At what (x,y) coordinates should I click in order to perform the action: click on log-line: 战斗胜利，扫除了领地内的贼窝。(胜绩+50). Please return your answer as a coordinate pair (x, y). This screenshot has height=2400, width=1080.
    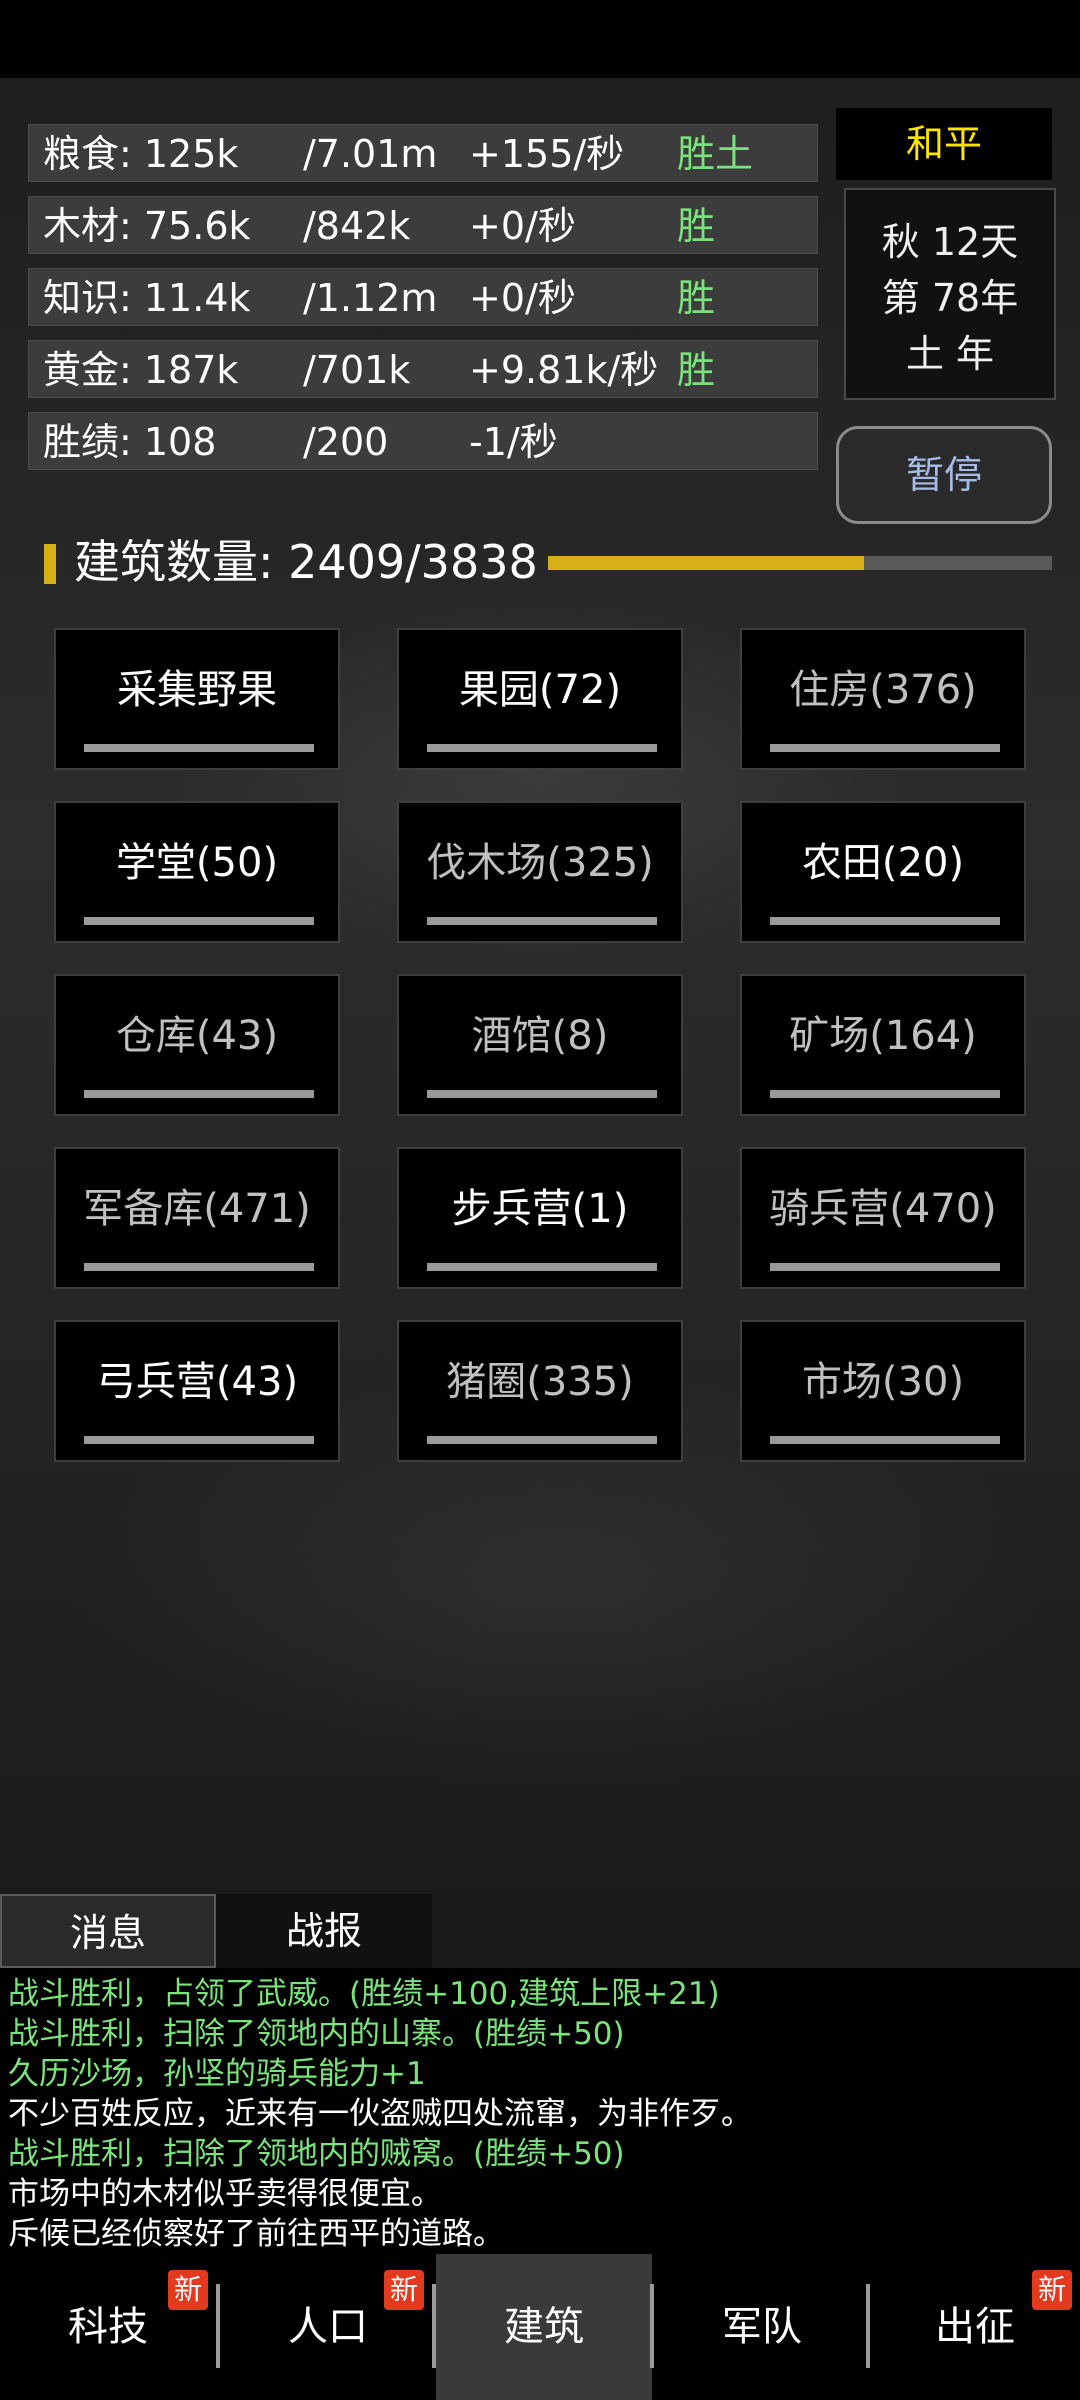
    Looking at the image, I should click on (316, 2154).